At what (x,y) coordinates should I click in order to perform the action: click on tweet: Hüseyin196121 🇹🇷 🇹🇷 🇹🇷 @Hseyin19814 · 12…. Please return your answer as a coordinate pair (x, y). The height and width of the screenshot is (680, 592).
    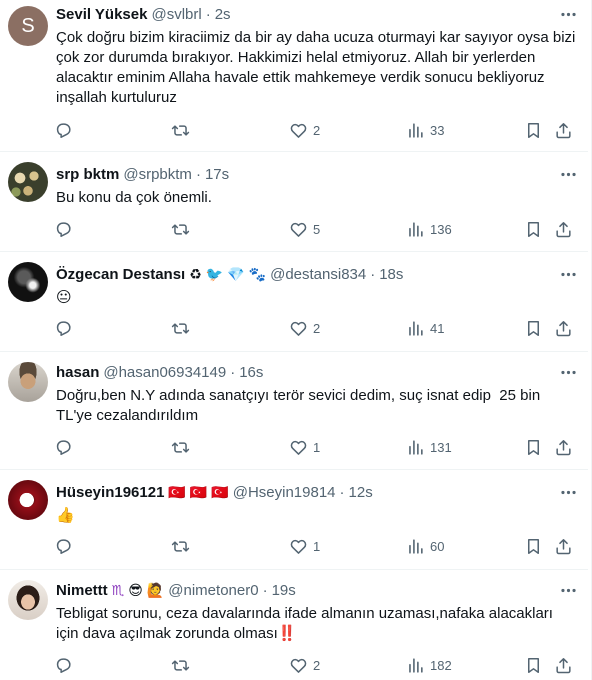
    Looking at the image, I should click on (294, 520).